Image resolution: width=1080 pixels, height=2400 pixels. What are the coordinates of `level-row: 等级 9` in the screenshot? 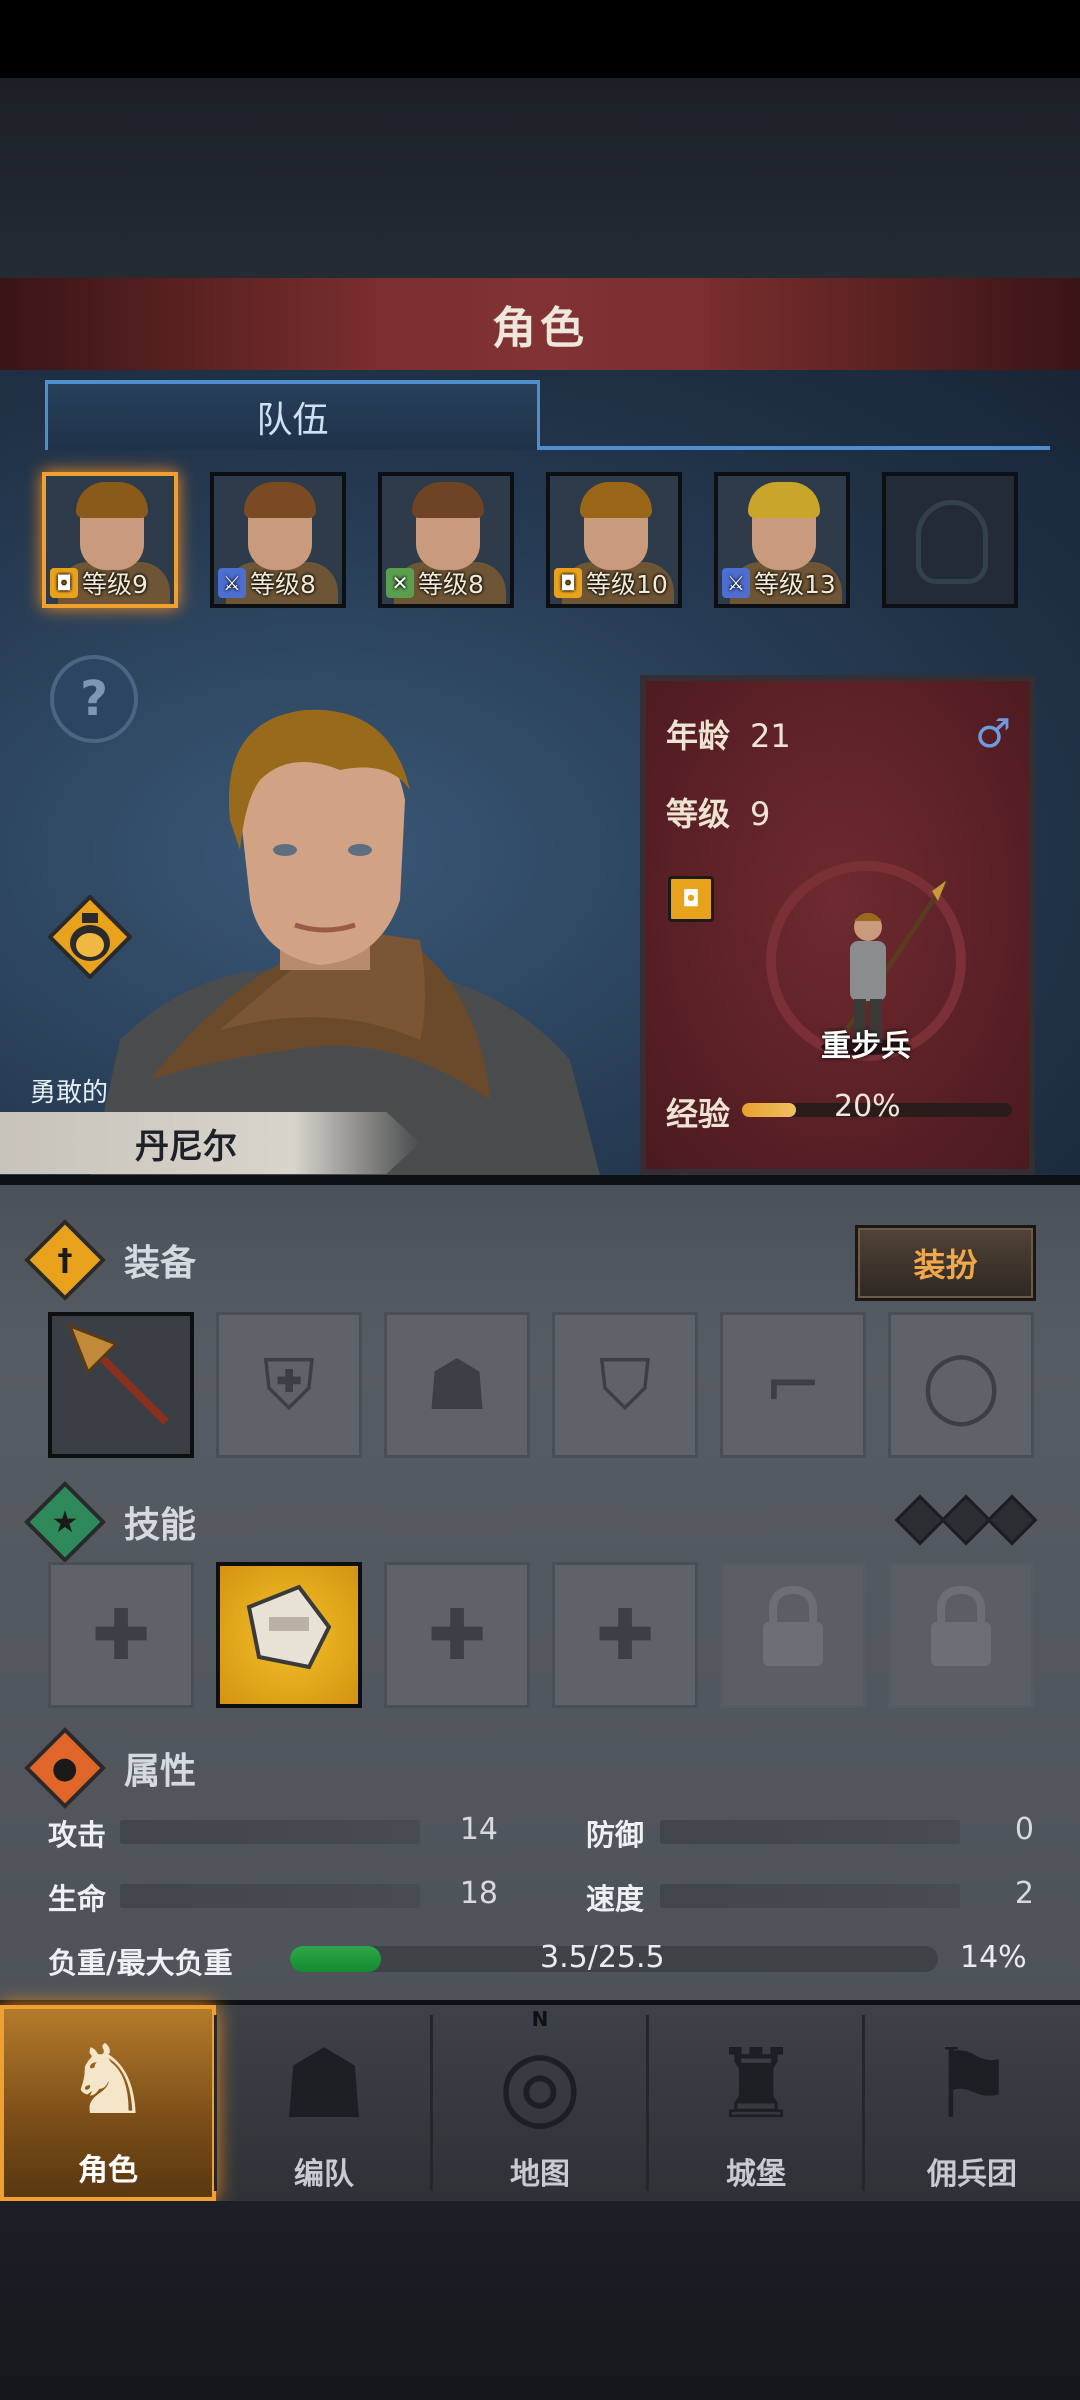 It's located at (718, 812).